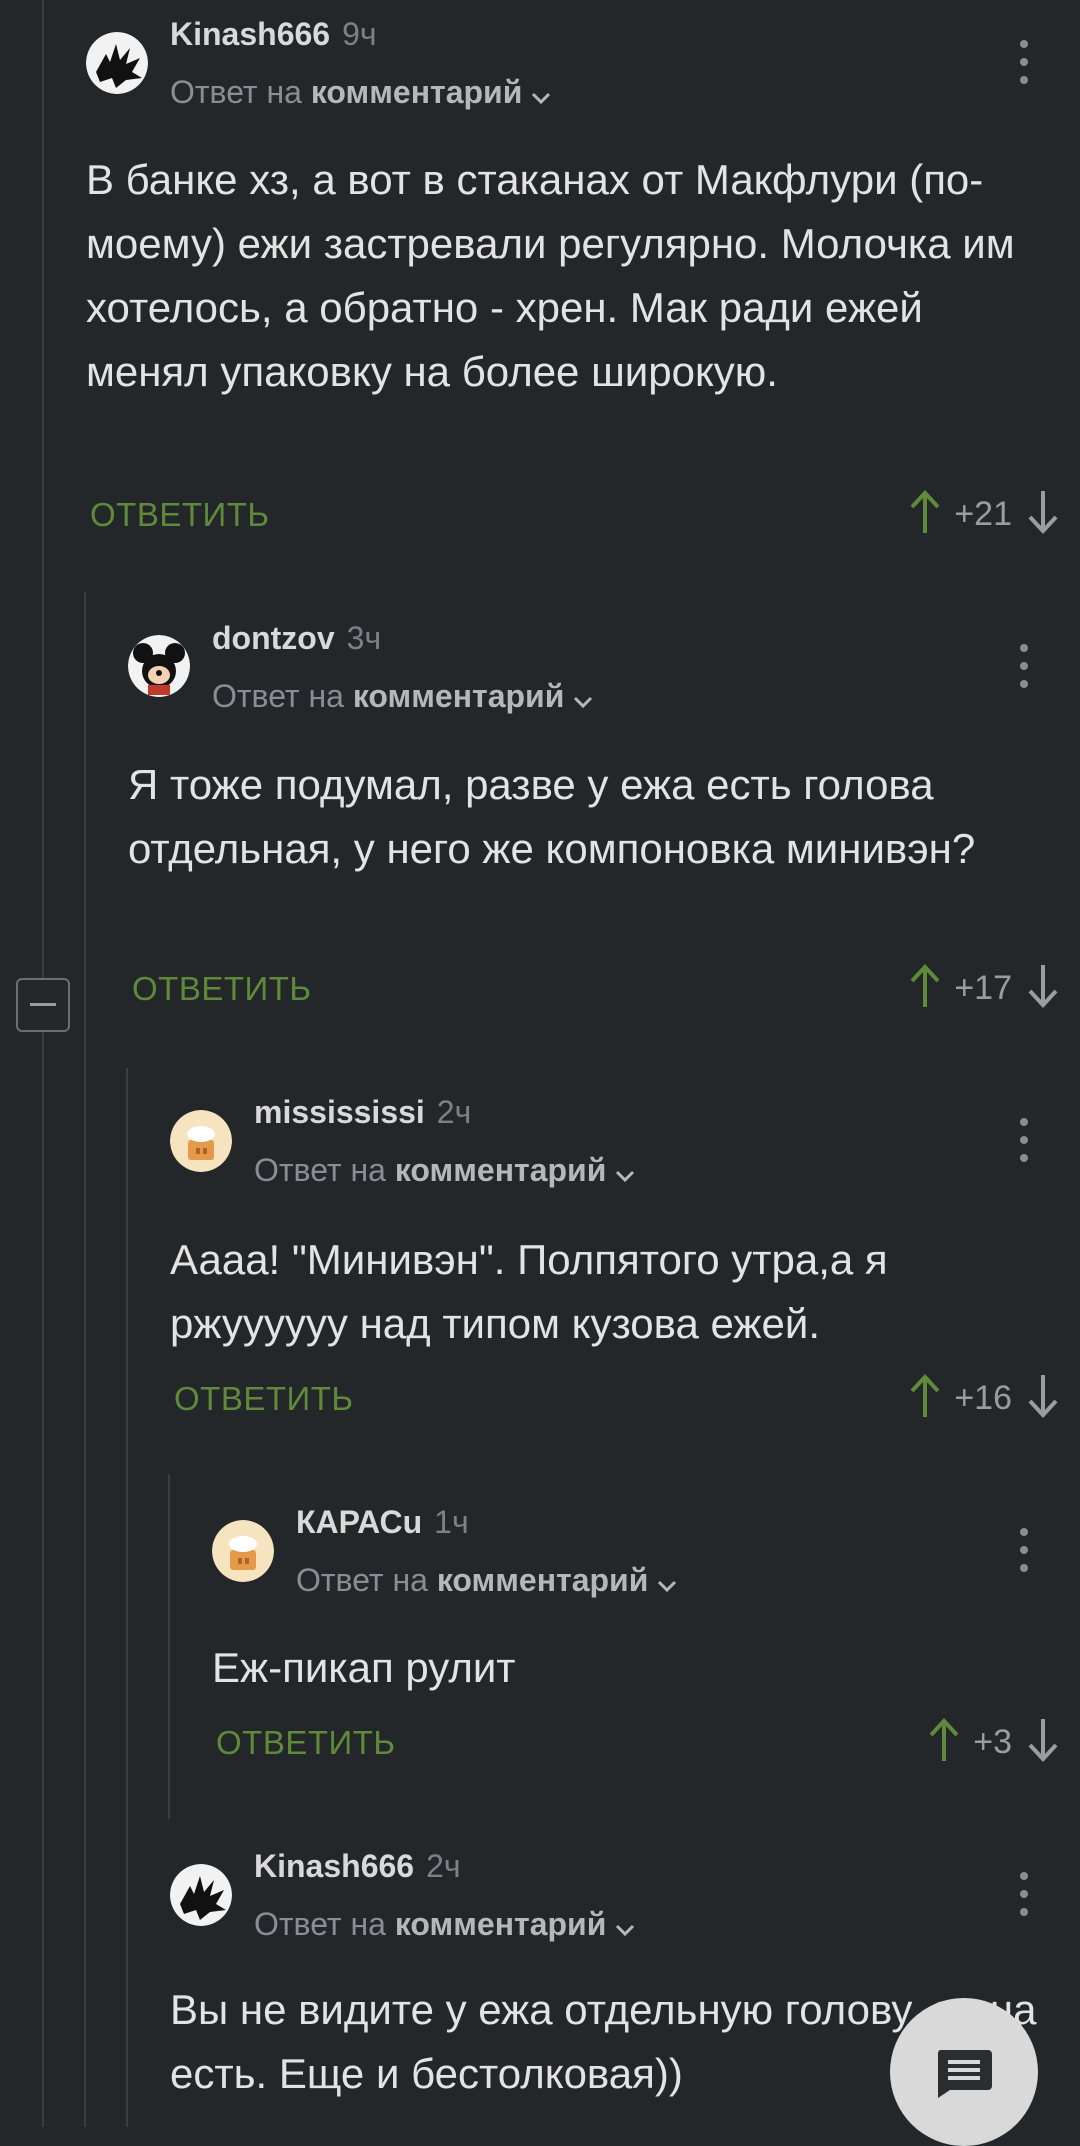  I want to click on collapse-thread-button, so click(43, 1005).